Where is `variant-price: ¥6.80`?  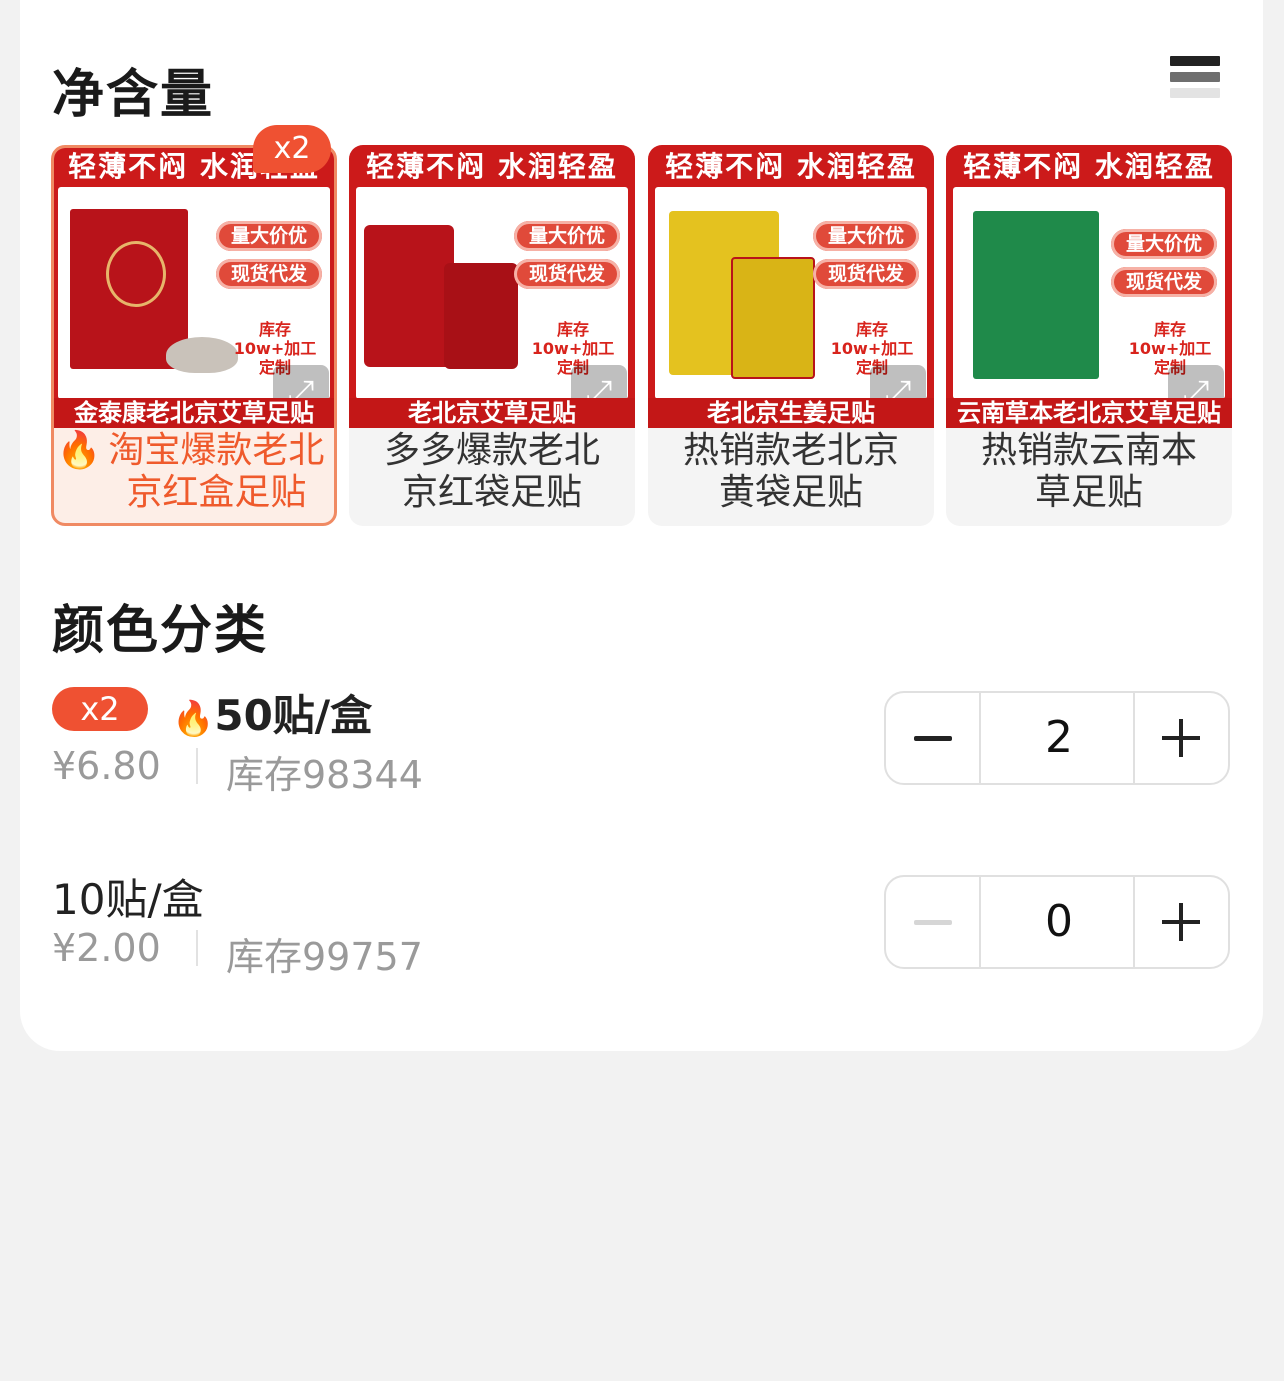 variant-price: ¥6.80 is located at coordinates (106, 766).